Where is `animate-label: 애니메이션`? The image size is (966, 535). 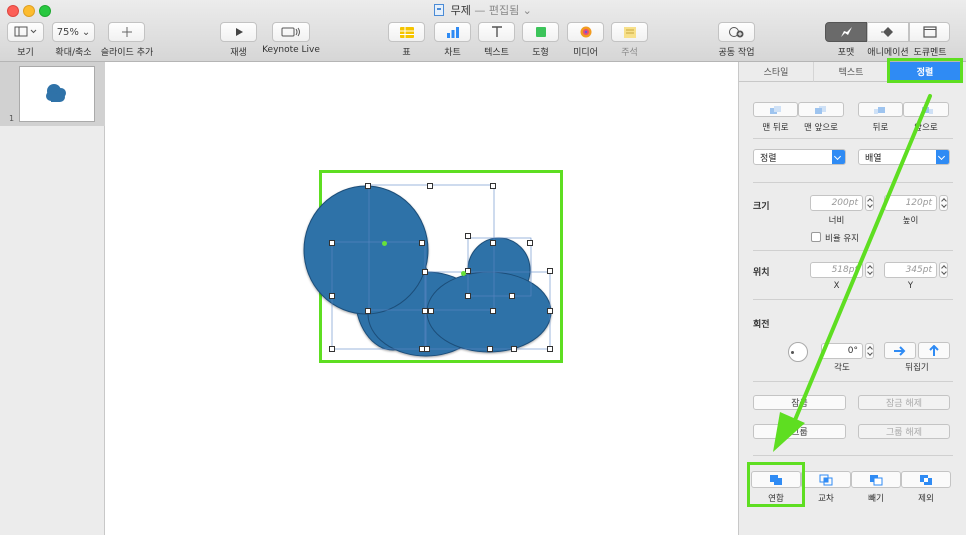 animate-label: 애니메이션 is located at coordinates (888, 53).